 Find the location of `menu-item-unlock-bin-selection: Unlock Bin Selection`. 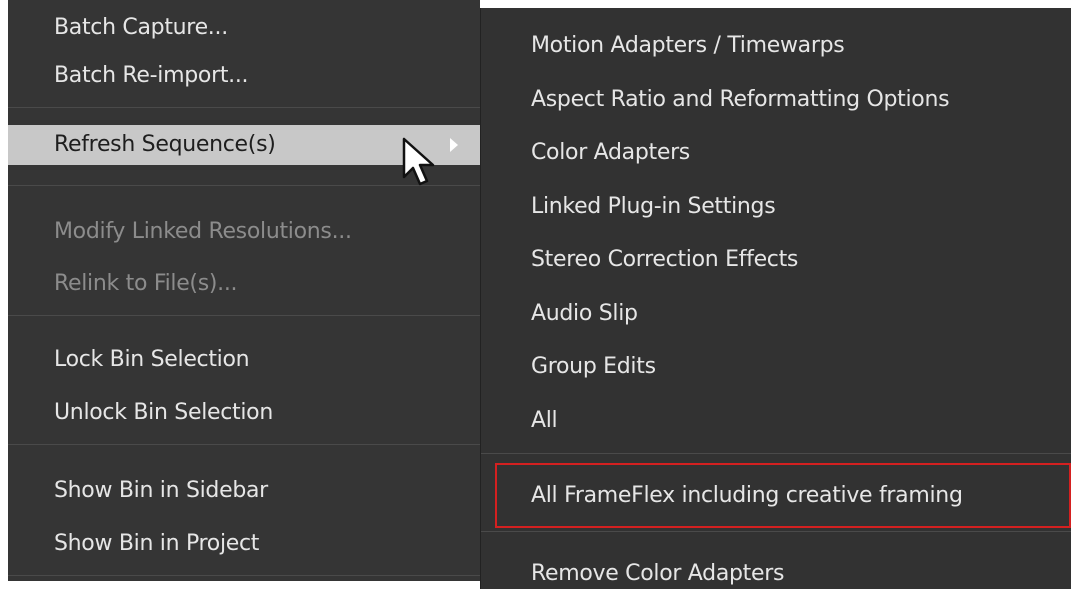

menu-item-unlock-bin-selection: Unlock Bin Selection is located at coordinates (244, 413).